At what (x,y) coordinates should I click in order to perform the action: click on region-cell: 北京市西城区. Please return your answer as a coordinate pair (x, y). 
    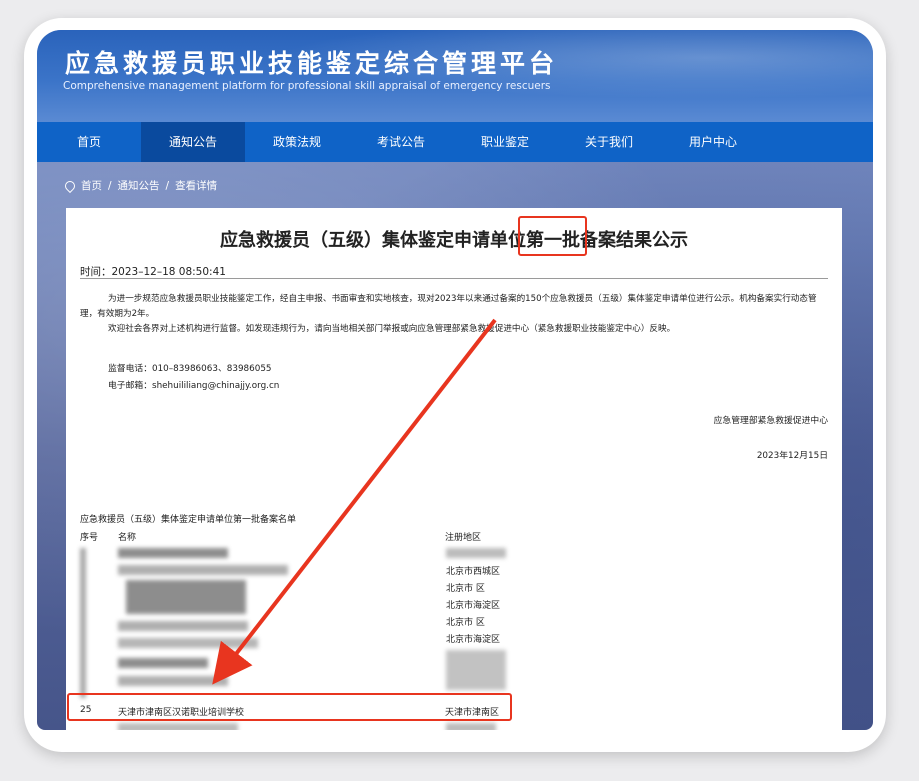
    Looking at the image, I should click on (473, 572).